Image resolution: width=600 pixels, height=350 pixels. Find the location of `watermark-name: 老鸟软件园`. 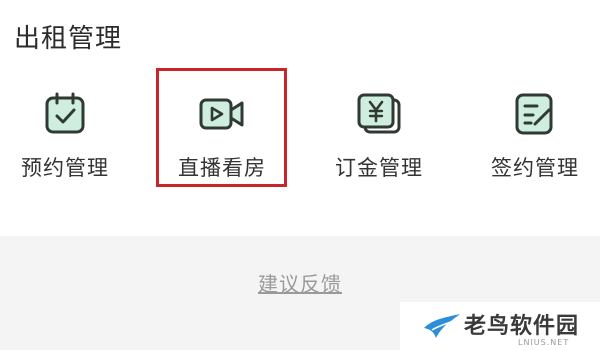

watermark-name: 老鸟软件园 is located at coordinates (522, 326).